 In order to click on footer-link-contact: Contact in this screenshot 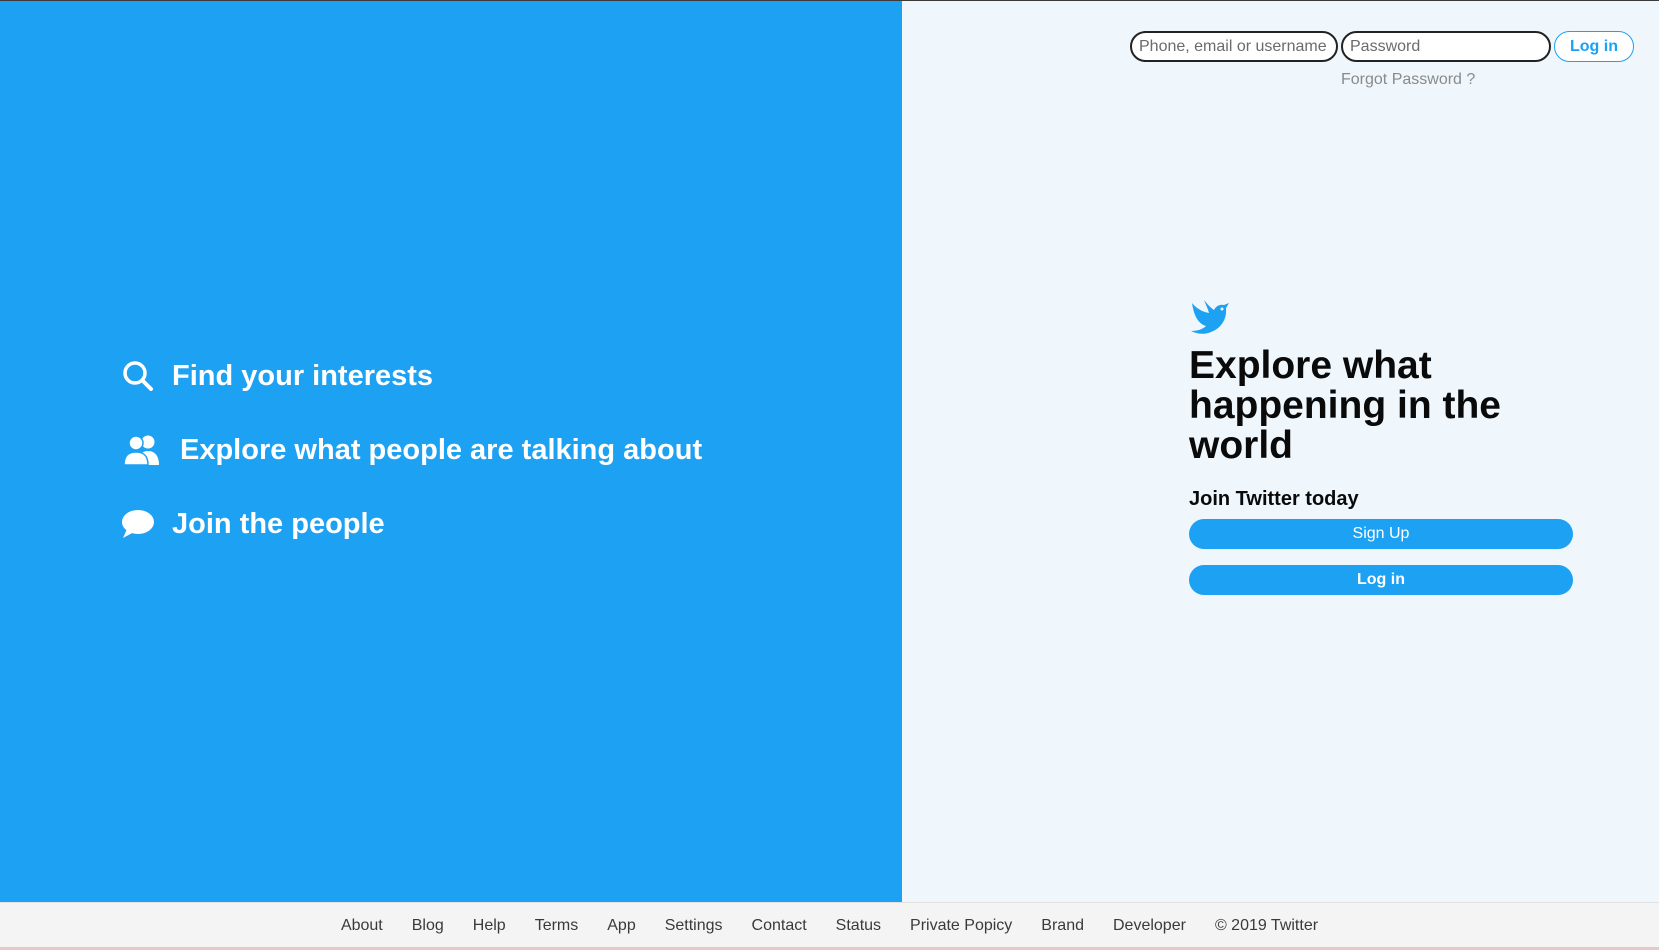, I will do `click(779, 926)`.